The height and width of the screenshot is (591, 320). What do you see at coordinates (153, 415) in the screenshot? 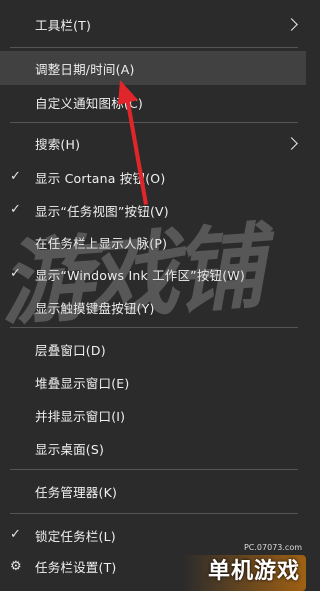
I see `menu-item-side-by-side-windows: 并排显示窗口(I)` at bounding box center [153, 415].